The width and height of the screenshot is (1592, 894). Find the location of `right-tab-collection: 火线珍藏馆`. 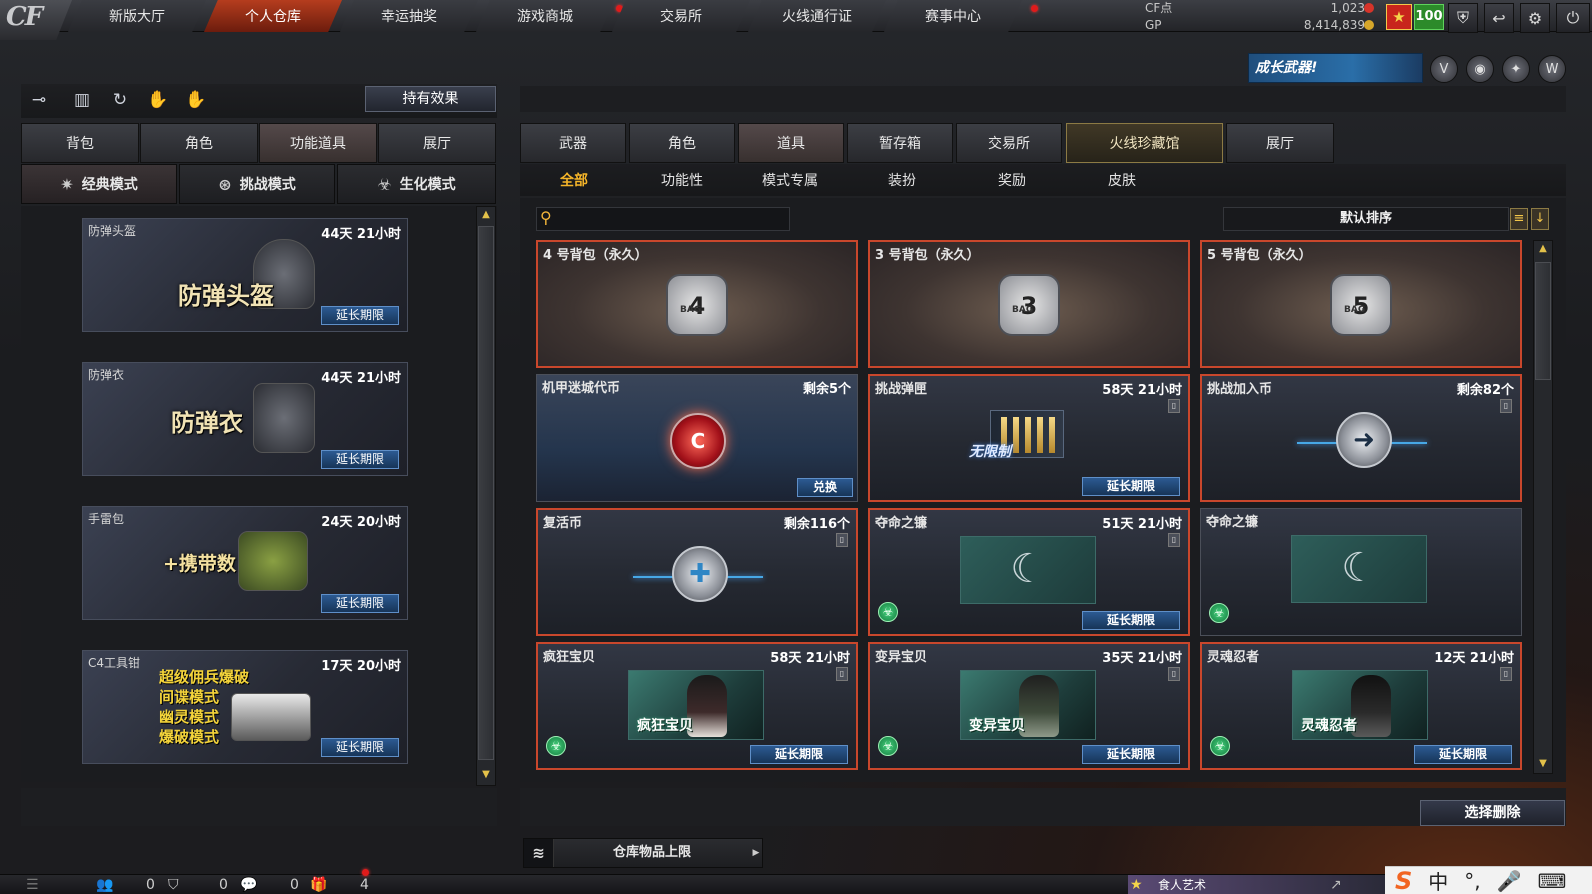

right-tab-collection: 火线珍藏馆 is located at coordinates (1144, 143).